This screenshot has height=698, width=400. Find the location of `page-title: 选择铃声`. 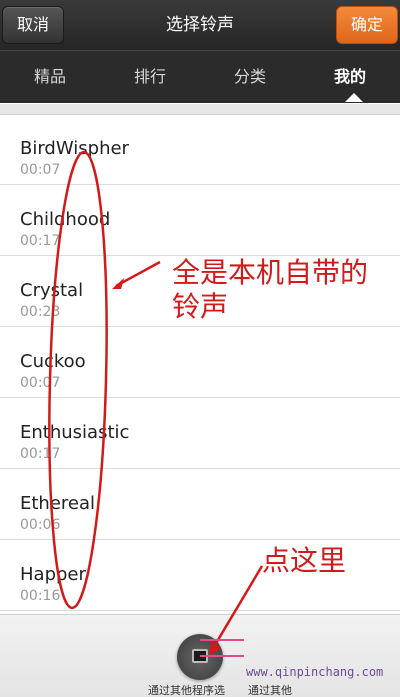

page-title: 选择铃声 is located at coordinates (200, 25).